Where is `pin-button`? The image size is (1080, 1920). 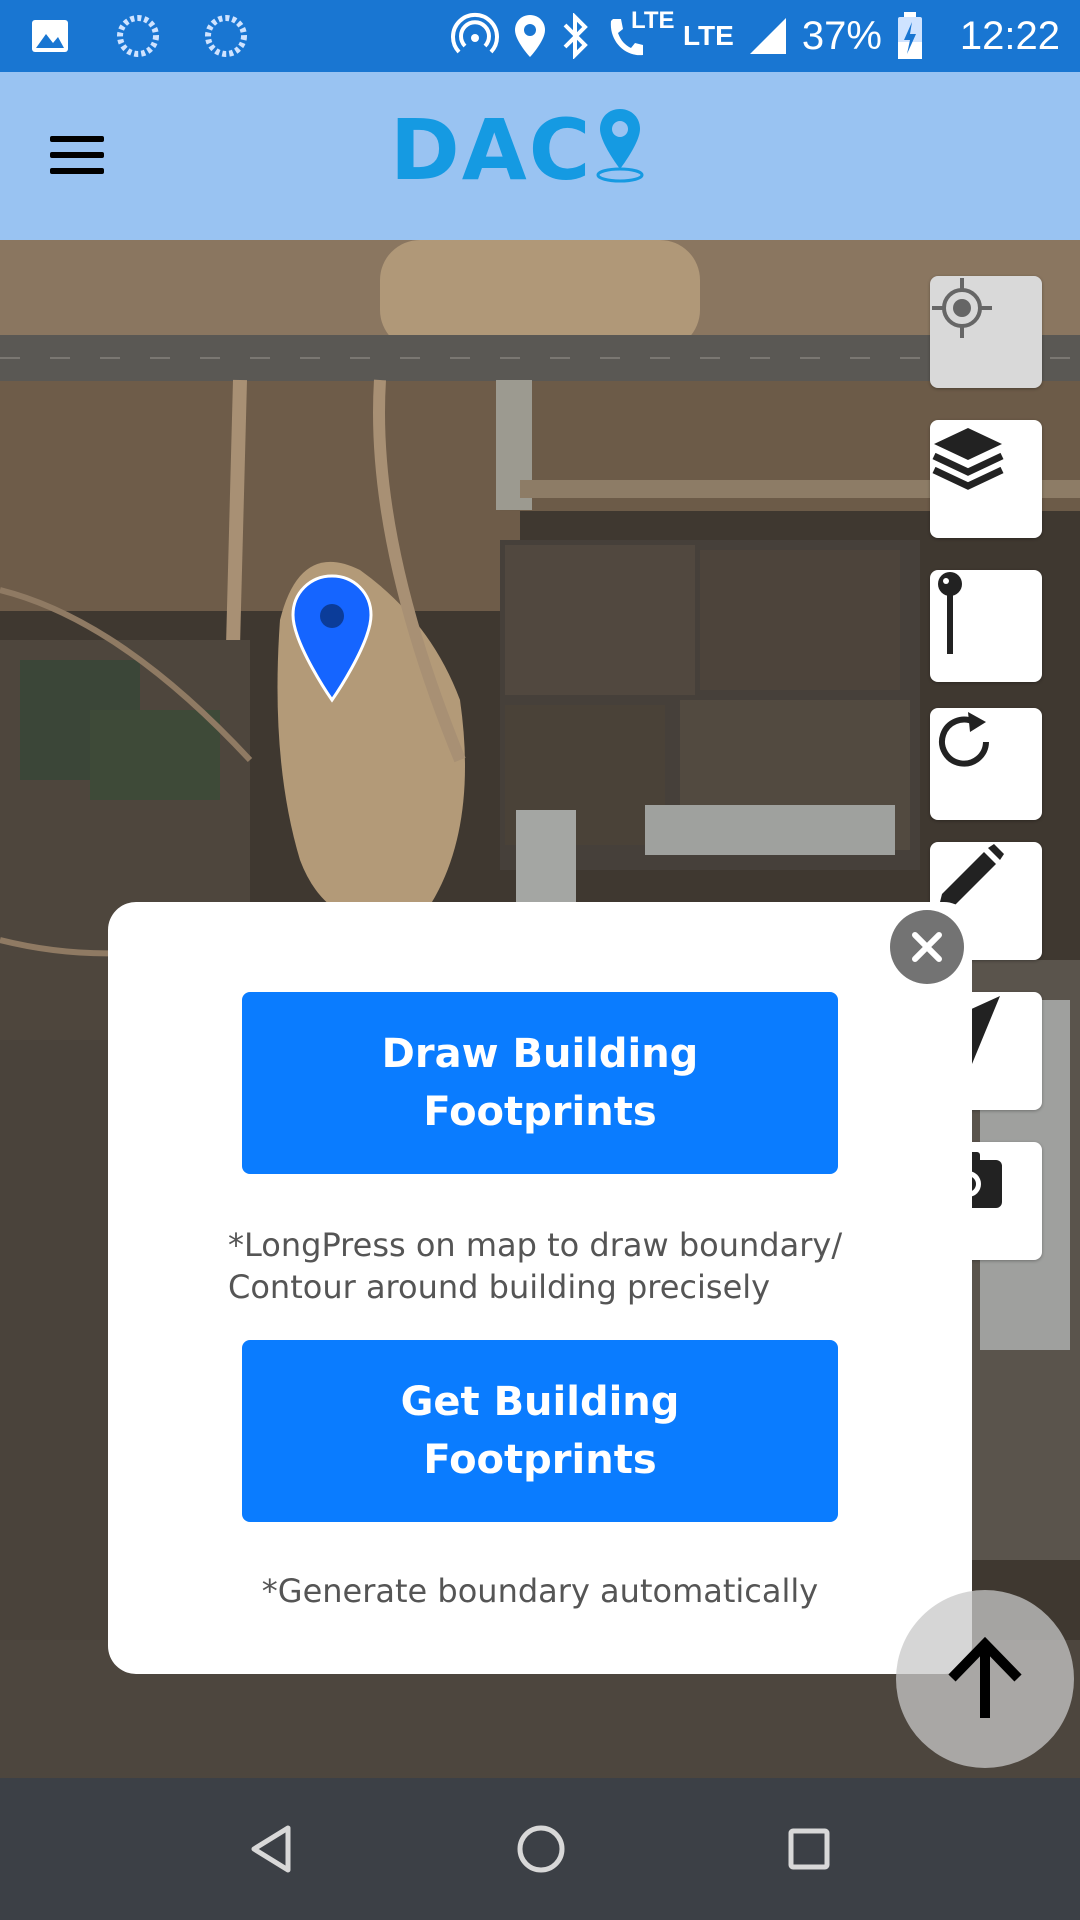
pin-button is located at coordinates (986, 626).